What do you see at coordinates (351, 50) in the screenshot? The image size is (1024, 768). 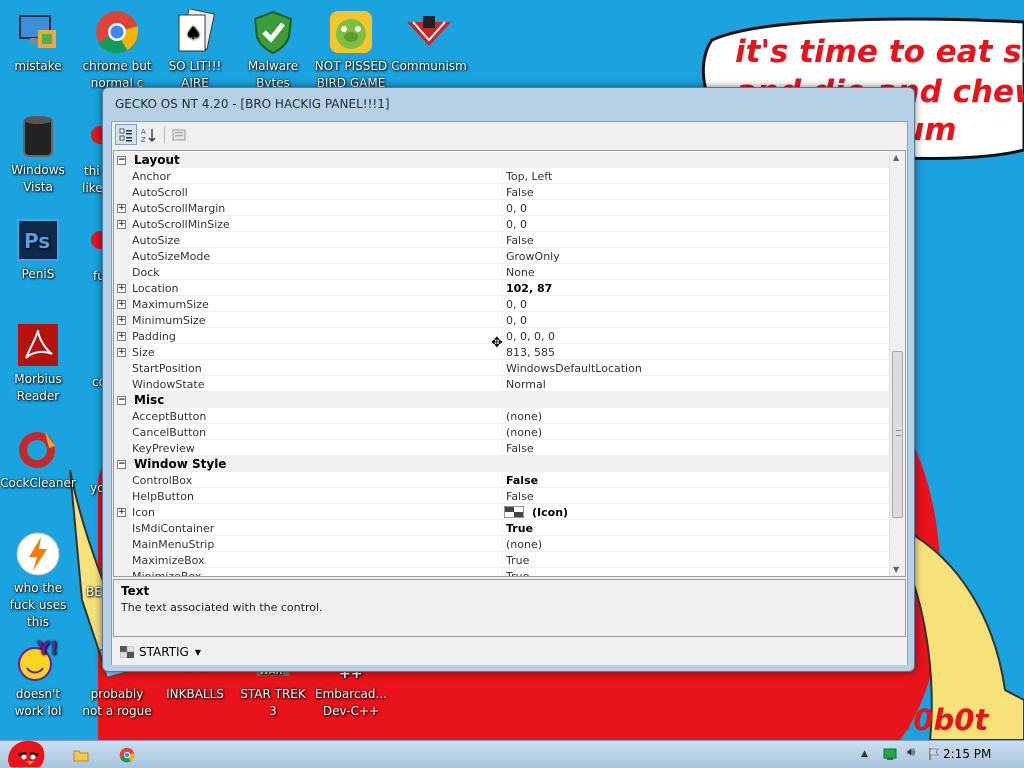 I see `desktop-icon-bird-game: NOT PISSED BIRD GAME` at bounding box center [351, 50].